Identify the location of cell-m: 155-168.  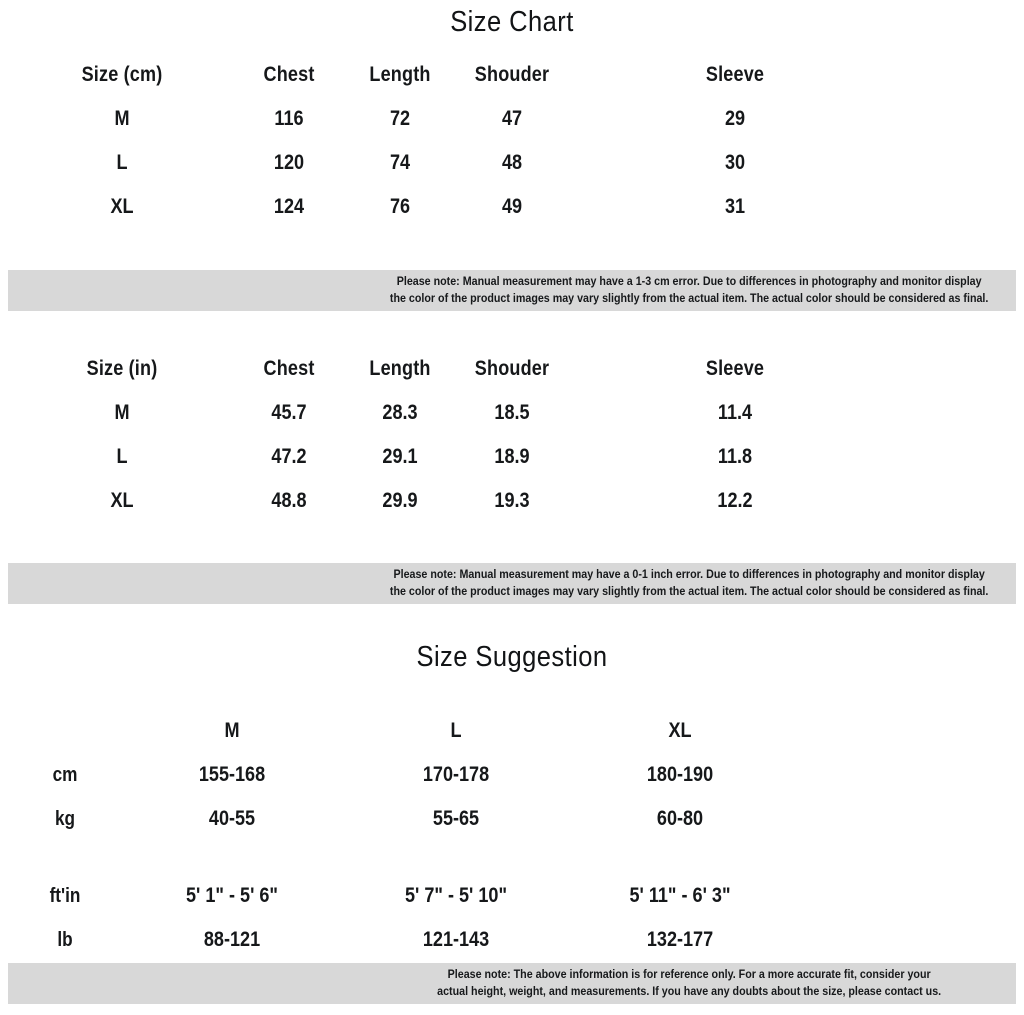
(232, 774).